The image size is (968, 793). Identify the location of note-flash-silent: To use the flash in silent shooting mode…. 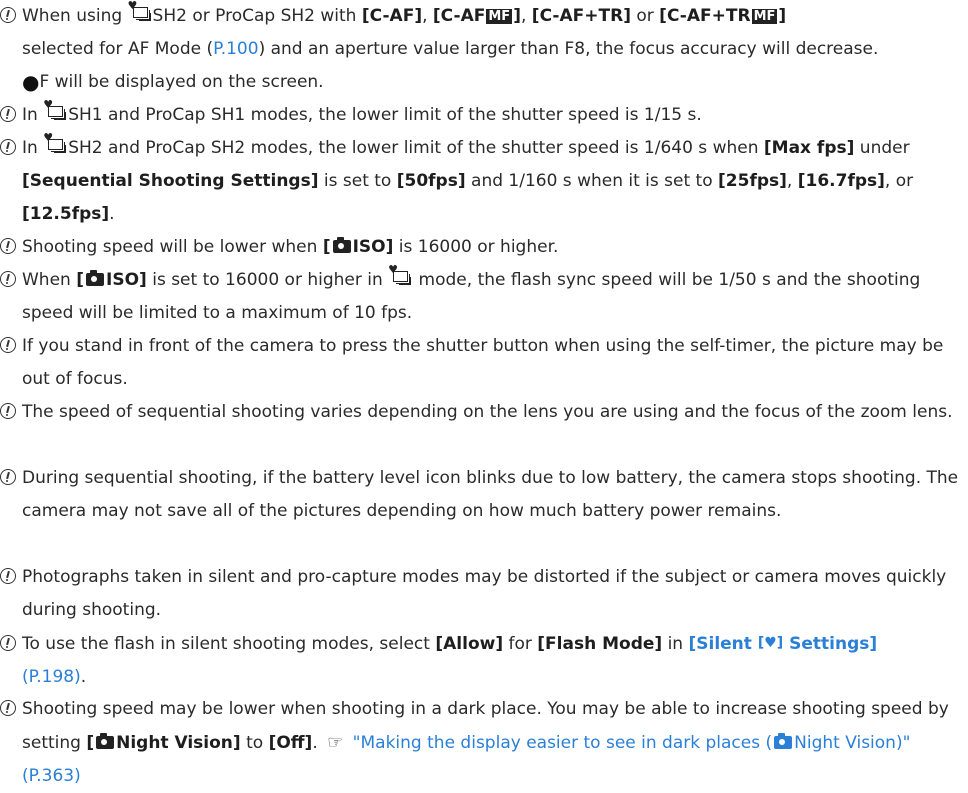
(480, 660).